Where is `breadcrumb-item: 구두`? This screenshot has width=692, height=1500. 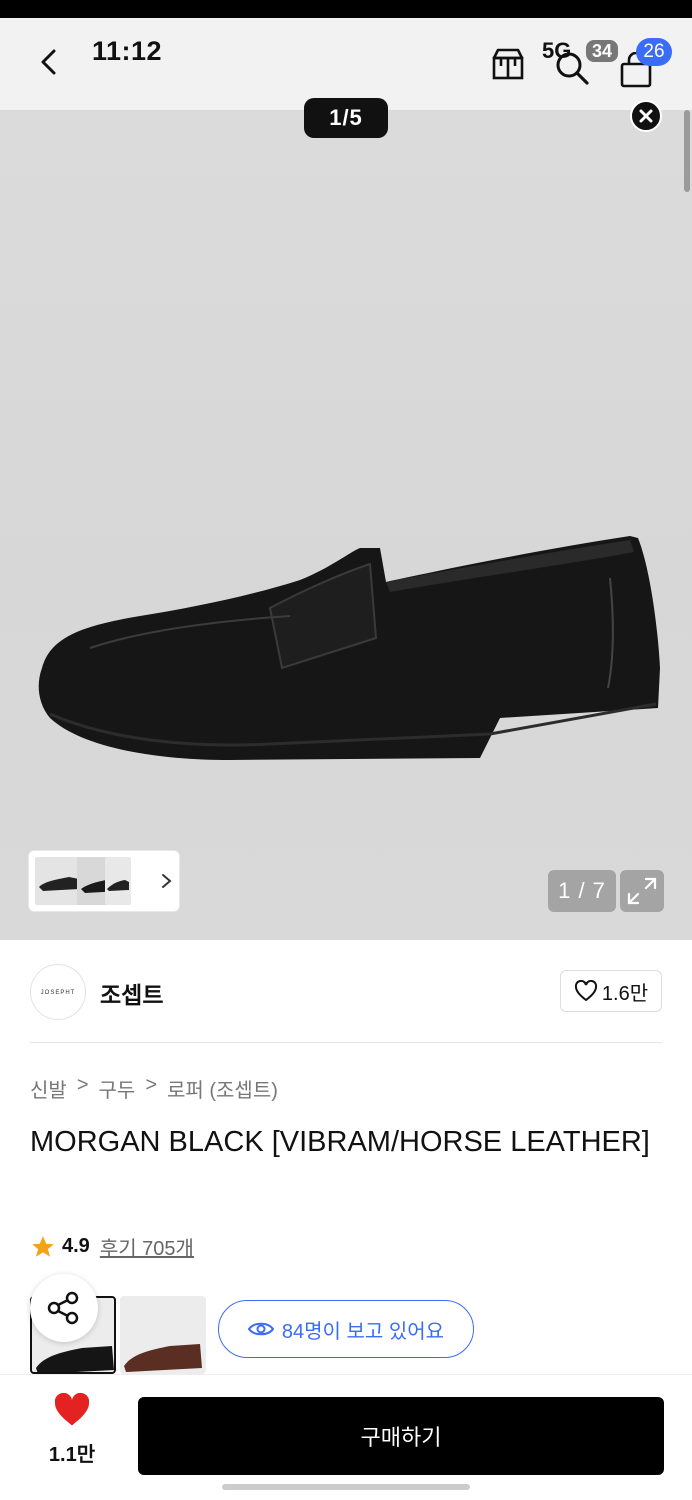
breadcrumb-item: 구두 is located at coordinates (117, 1088).